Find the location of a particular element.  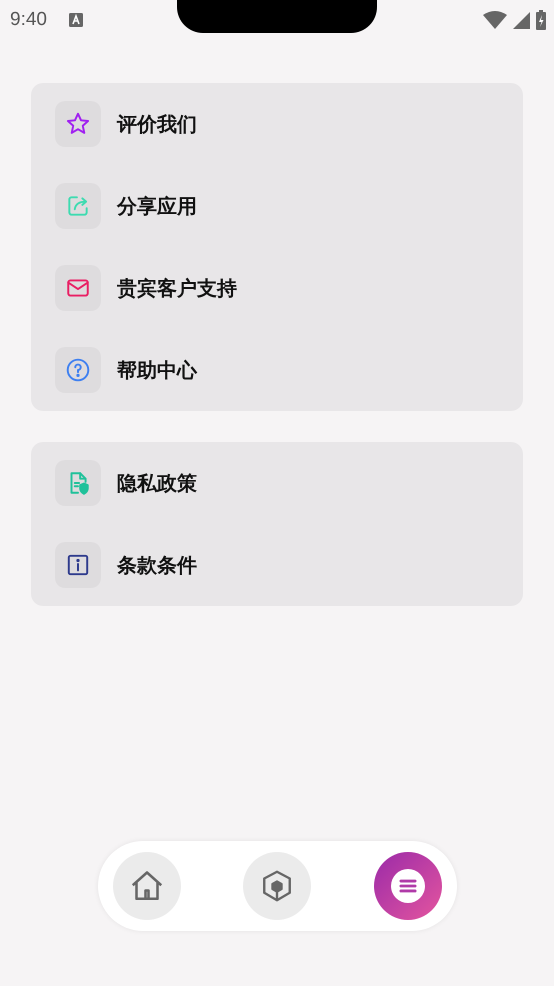

battery-icon is located at coordinates (541, 20).